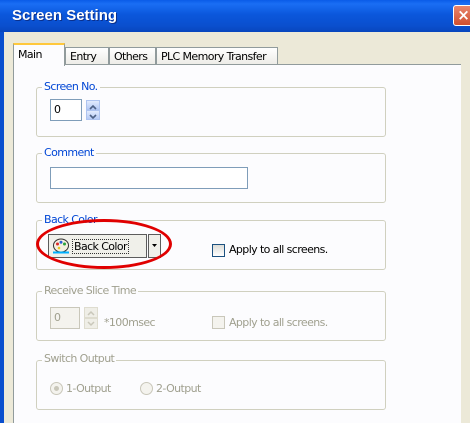 The height and width of the screenshot is (423, 470). Describe the element at coordinates (69, 152) in the screenshot. I see `comment-label: Comment` at that location.